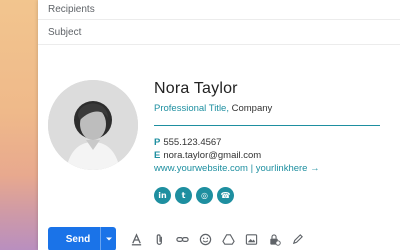 The image size is (400, 250). I want to click on email-address: nora.taylor@gmail.com, so click(212, 155).